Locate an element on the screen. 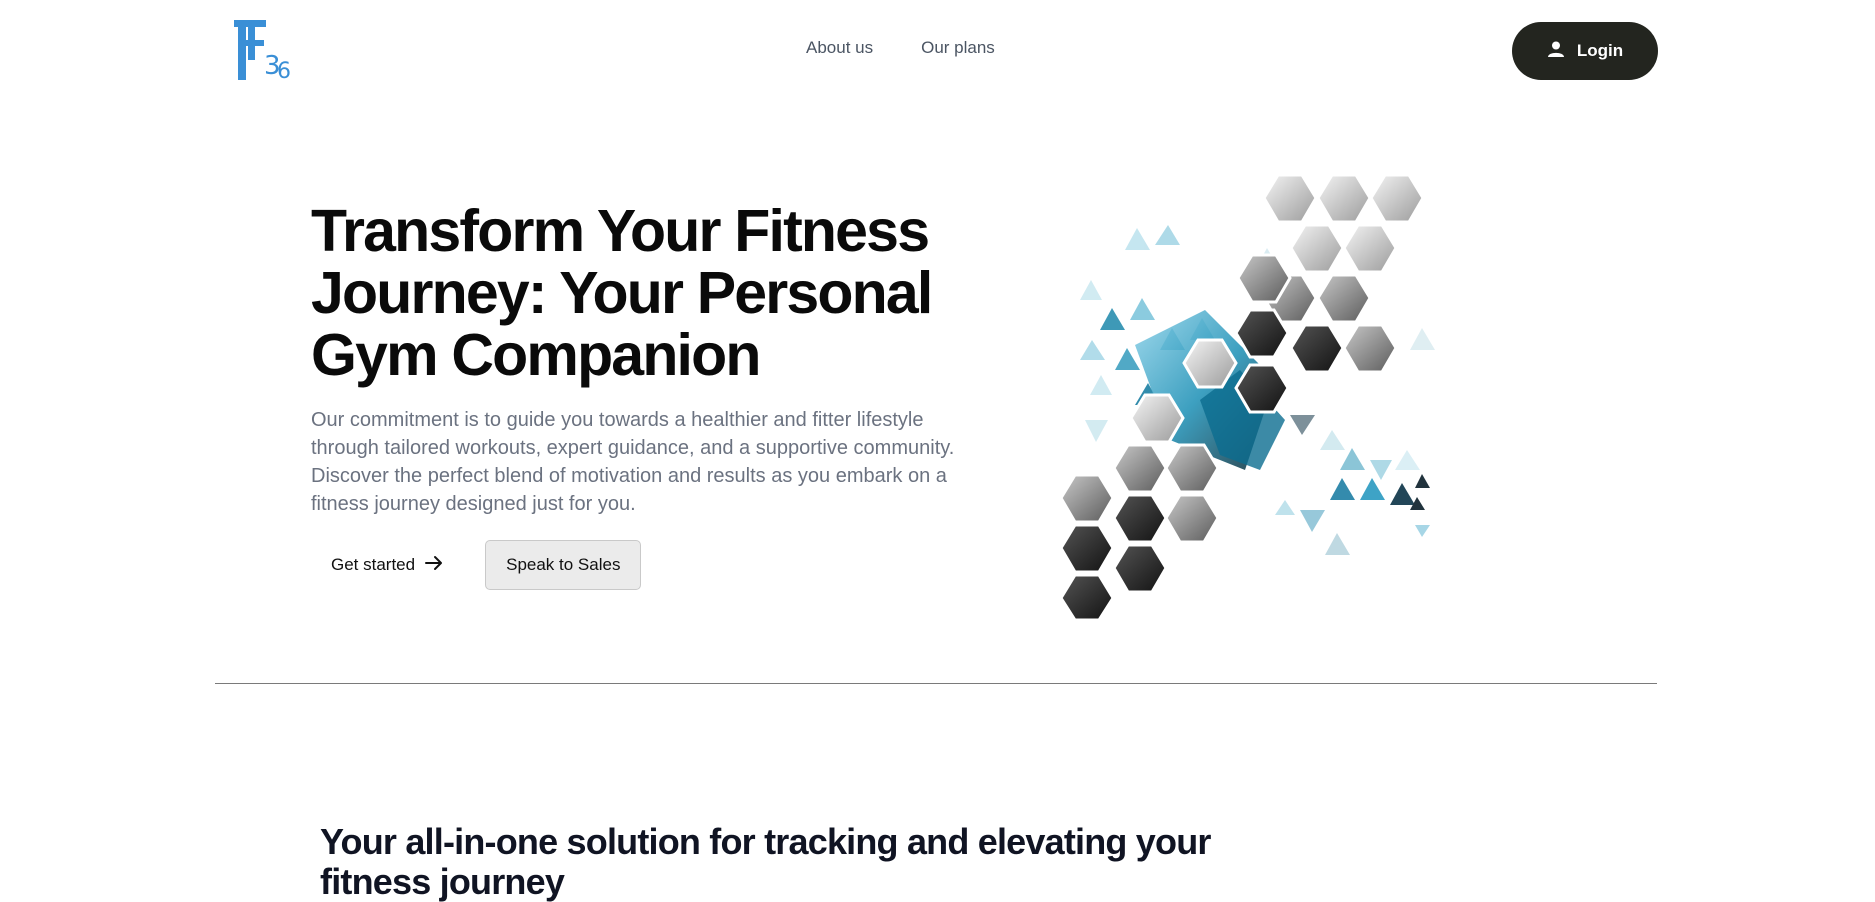  hero-illustration is located at coordinates (1240, 396).